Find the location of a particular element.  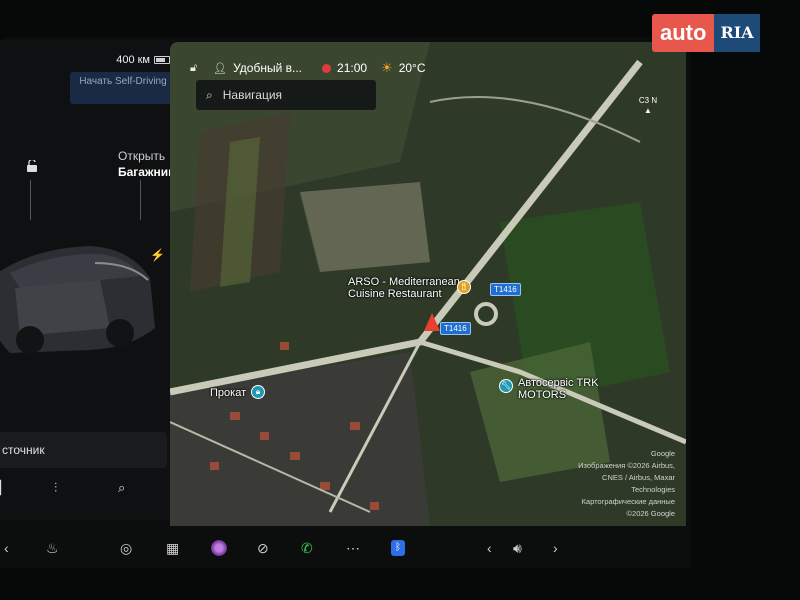

steering-heater-icon: ◎ is located at coordinates (126, 548).